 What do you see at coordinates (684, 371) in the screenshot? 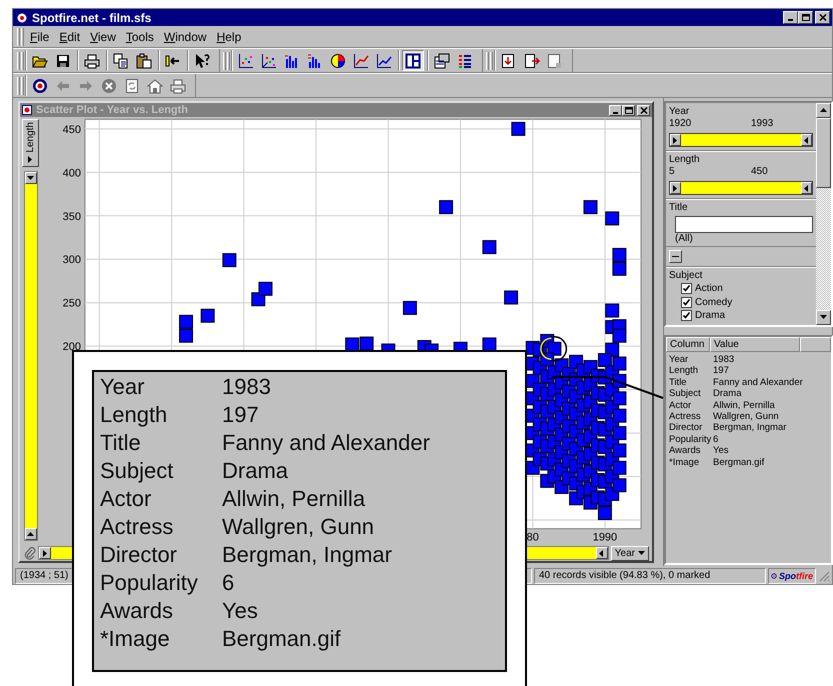
I see `table-cell-text: Length` at bounding box center [684, 371].